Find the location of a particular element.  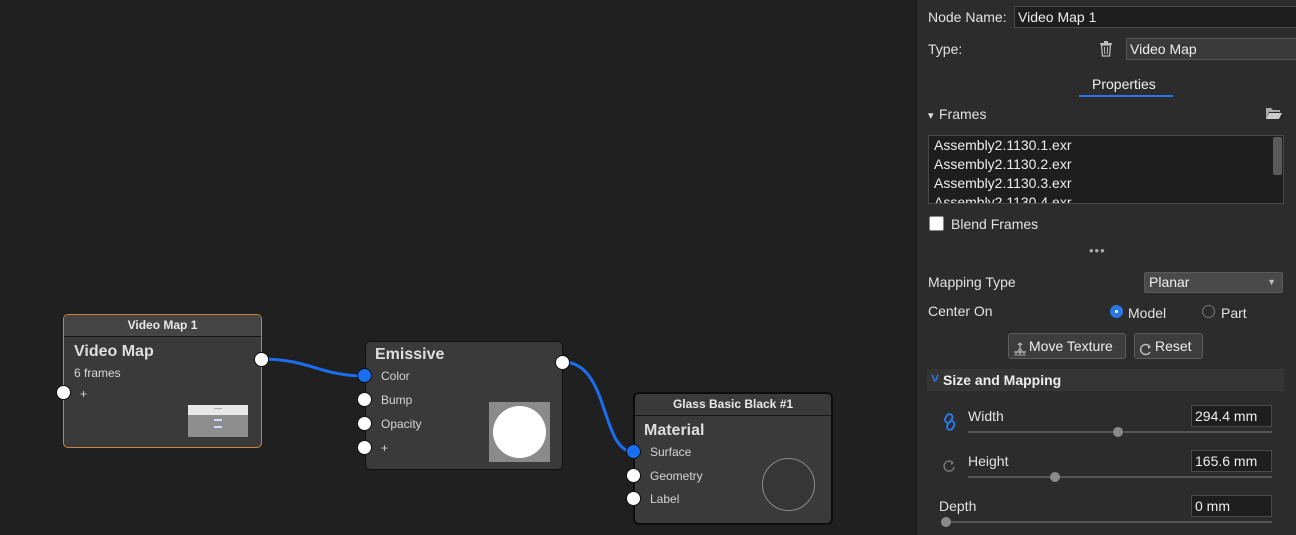

frames-toggle: ▾ is located at coordinates (931, 115).